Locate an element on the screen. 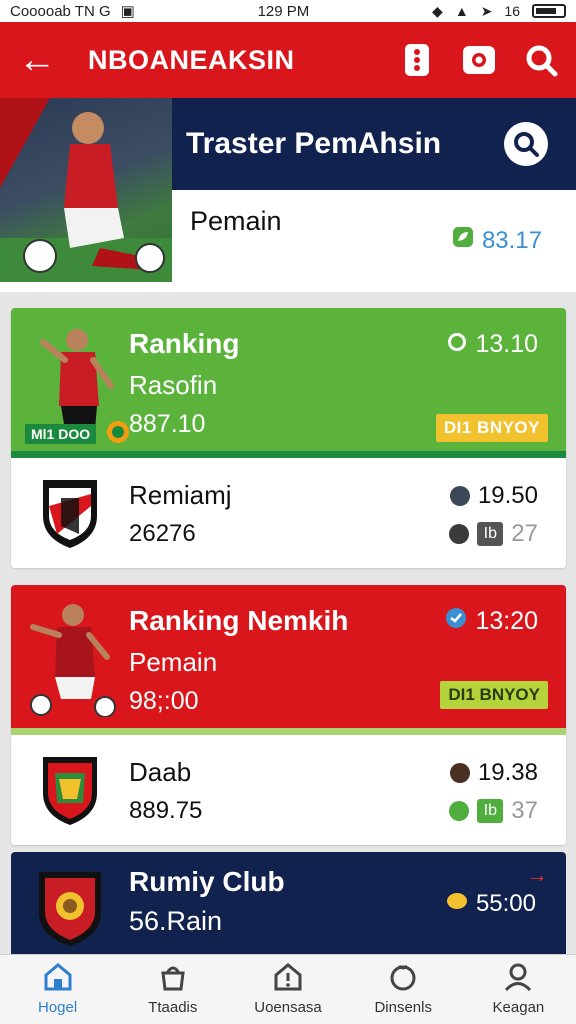 Image resolution: width=576 pixels, height=1024 pixels. card-1-stat-box: Ib is located at coordinates (490, 534).